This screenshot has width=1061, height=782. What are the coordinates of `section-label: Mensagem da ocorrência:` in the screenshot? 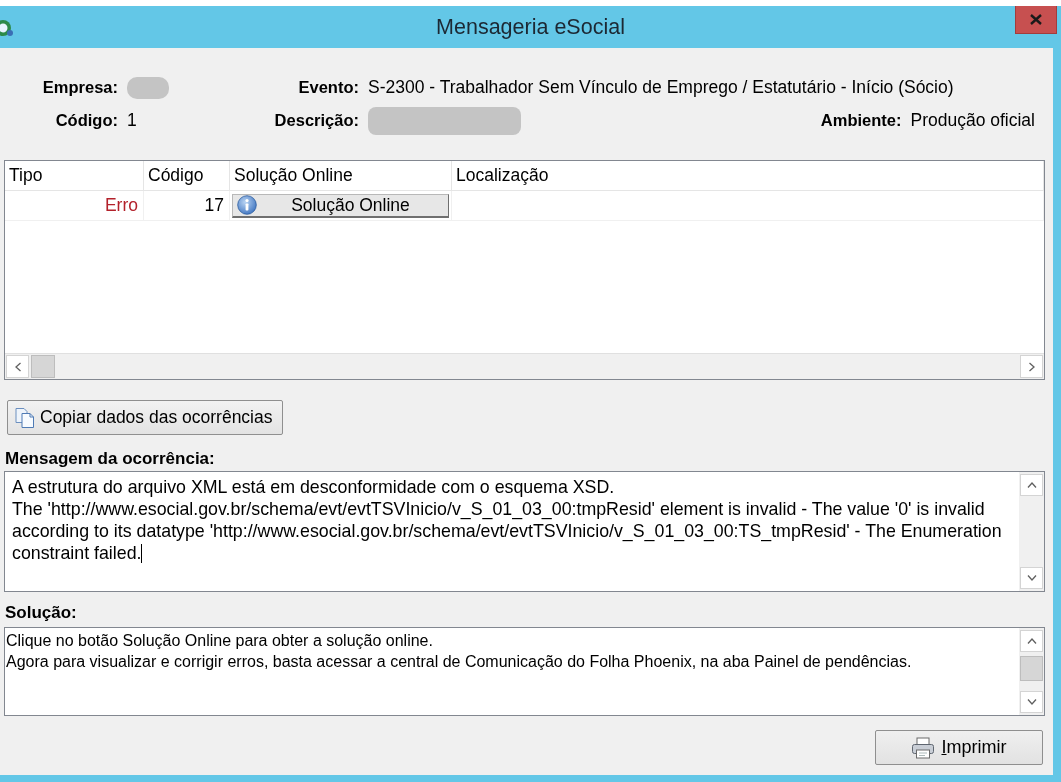 It's located at (110, 459).